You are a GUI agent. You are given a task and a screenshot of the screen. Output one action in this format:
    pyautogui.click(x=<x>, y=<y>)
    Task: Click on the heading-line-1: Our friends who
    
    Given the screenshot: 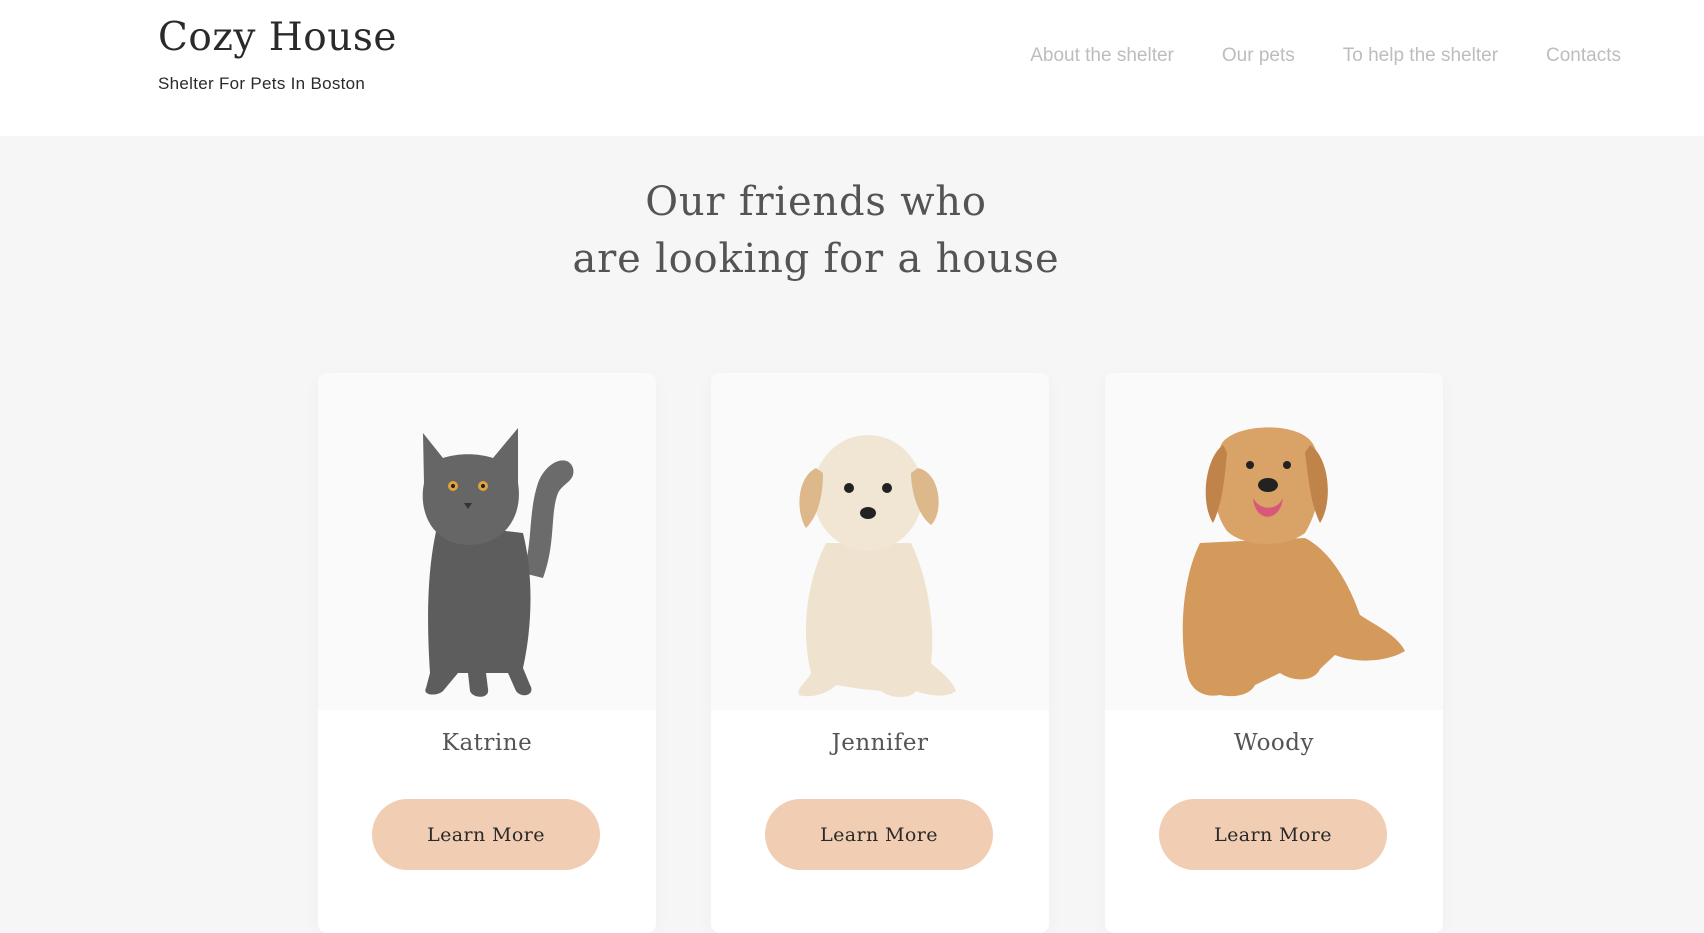 What is the action you would take?
    pyautogui.click(x=816, y=202)
    